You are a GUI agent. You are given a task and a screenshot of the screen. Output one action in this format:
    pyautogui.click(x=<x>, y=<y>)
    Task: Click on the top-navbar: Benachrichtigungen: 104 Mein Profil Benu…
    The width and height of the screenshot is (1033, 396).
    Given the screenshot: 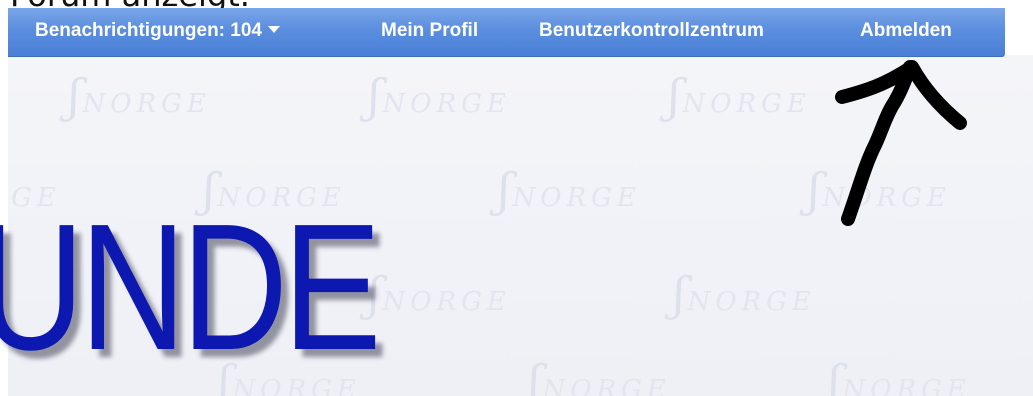 What is the action you would take?
    pyautogui.click(x=506, y=32)
    